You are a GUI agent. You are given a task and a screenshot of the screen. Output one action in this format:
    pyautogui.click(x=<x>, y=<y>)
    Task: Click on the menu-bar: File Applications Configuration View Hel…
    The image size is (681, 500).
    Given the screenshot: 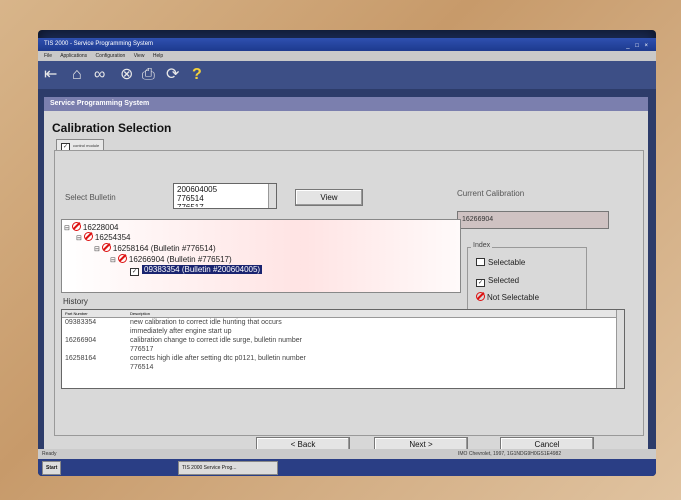 What is the action you would take?
    pyautogui.click(x=347, y=56)
    